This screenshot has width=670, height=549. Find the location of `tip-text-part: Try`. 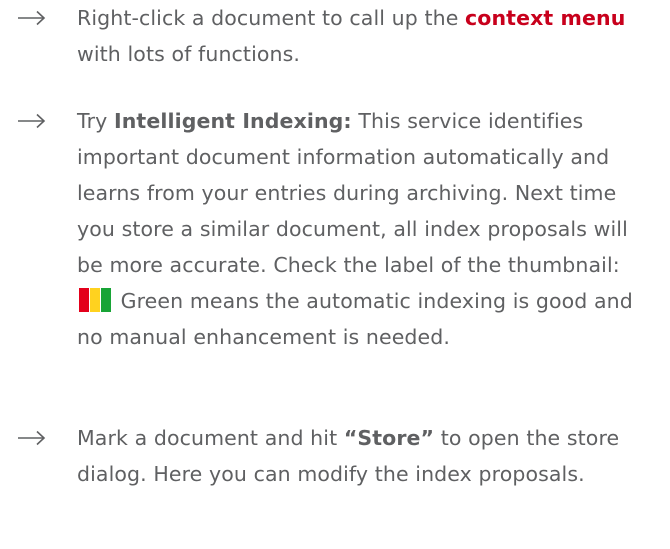

tip-text-part: Try is located at coordinates (95, 121).